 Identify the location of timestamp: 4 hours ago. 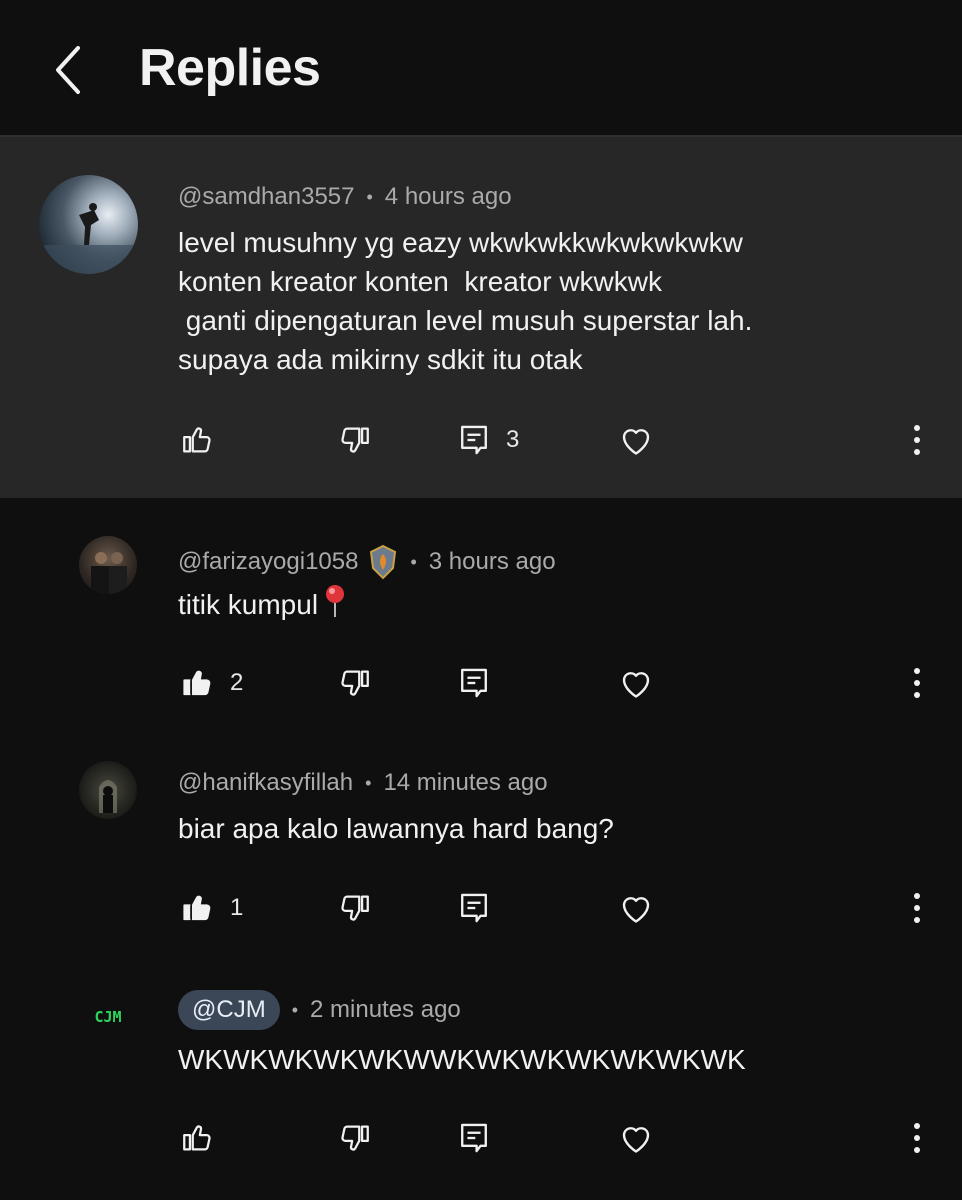
(448, 196).